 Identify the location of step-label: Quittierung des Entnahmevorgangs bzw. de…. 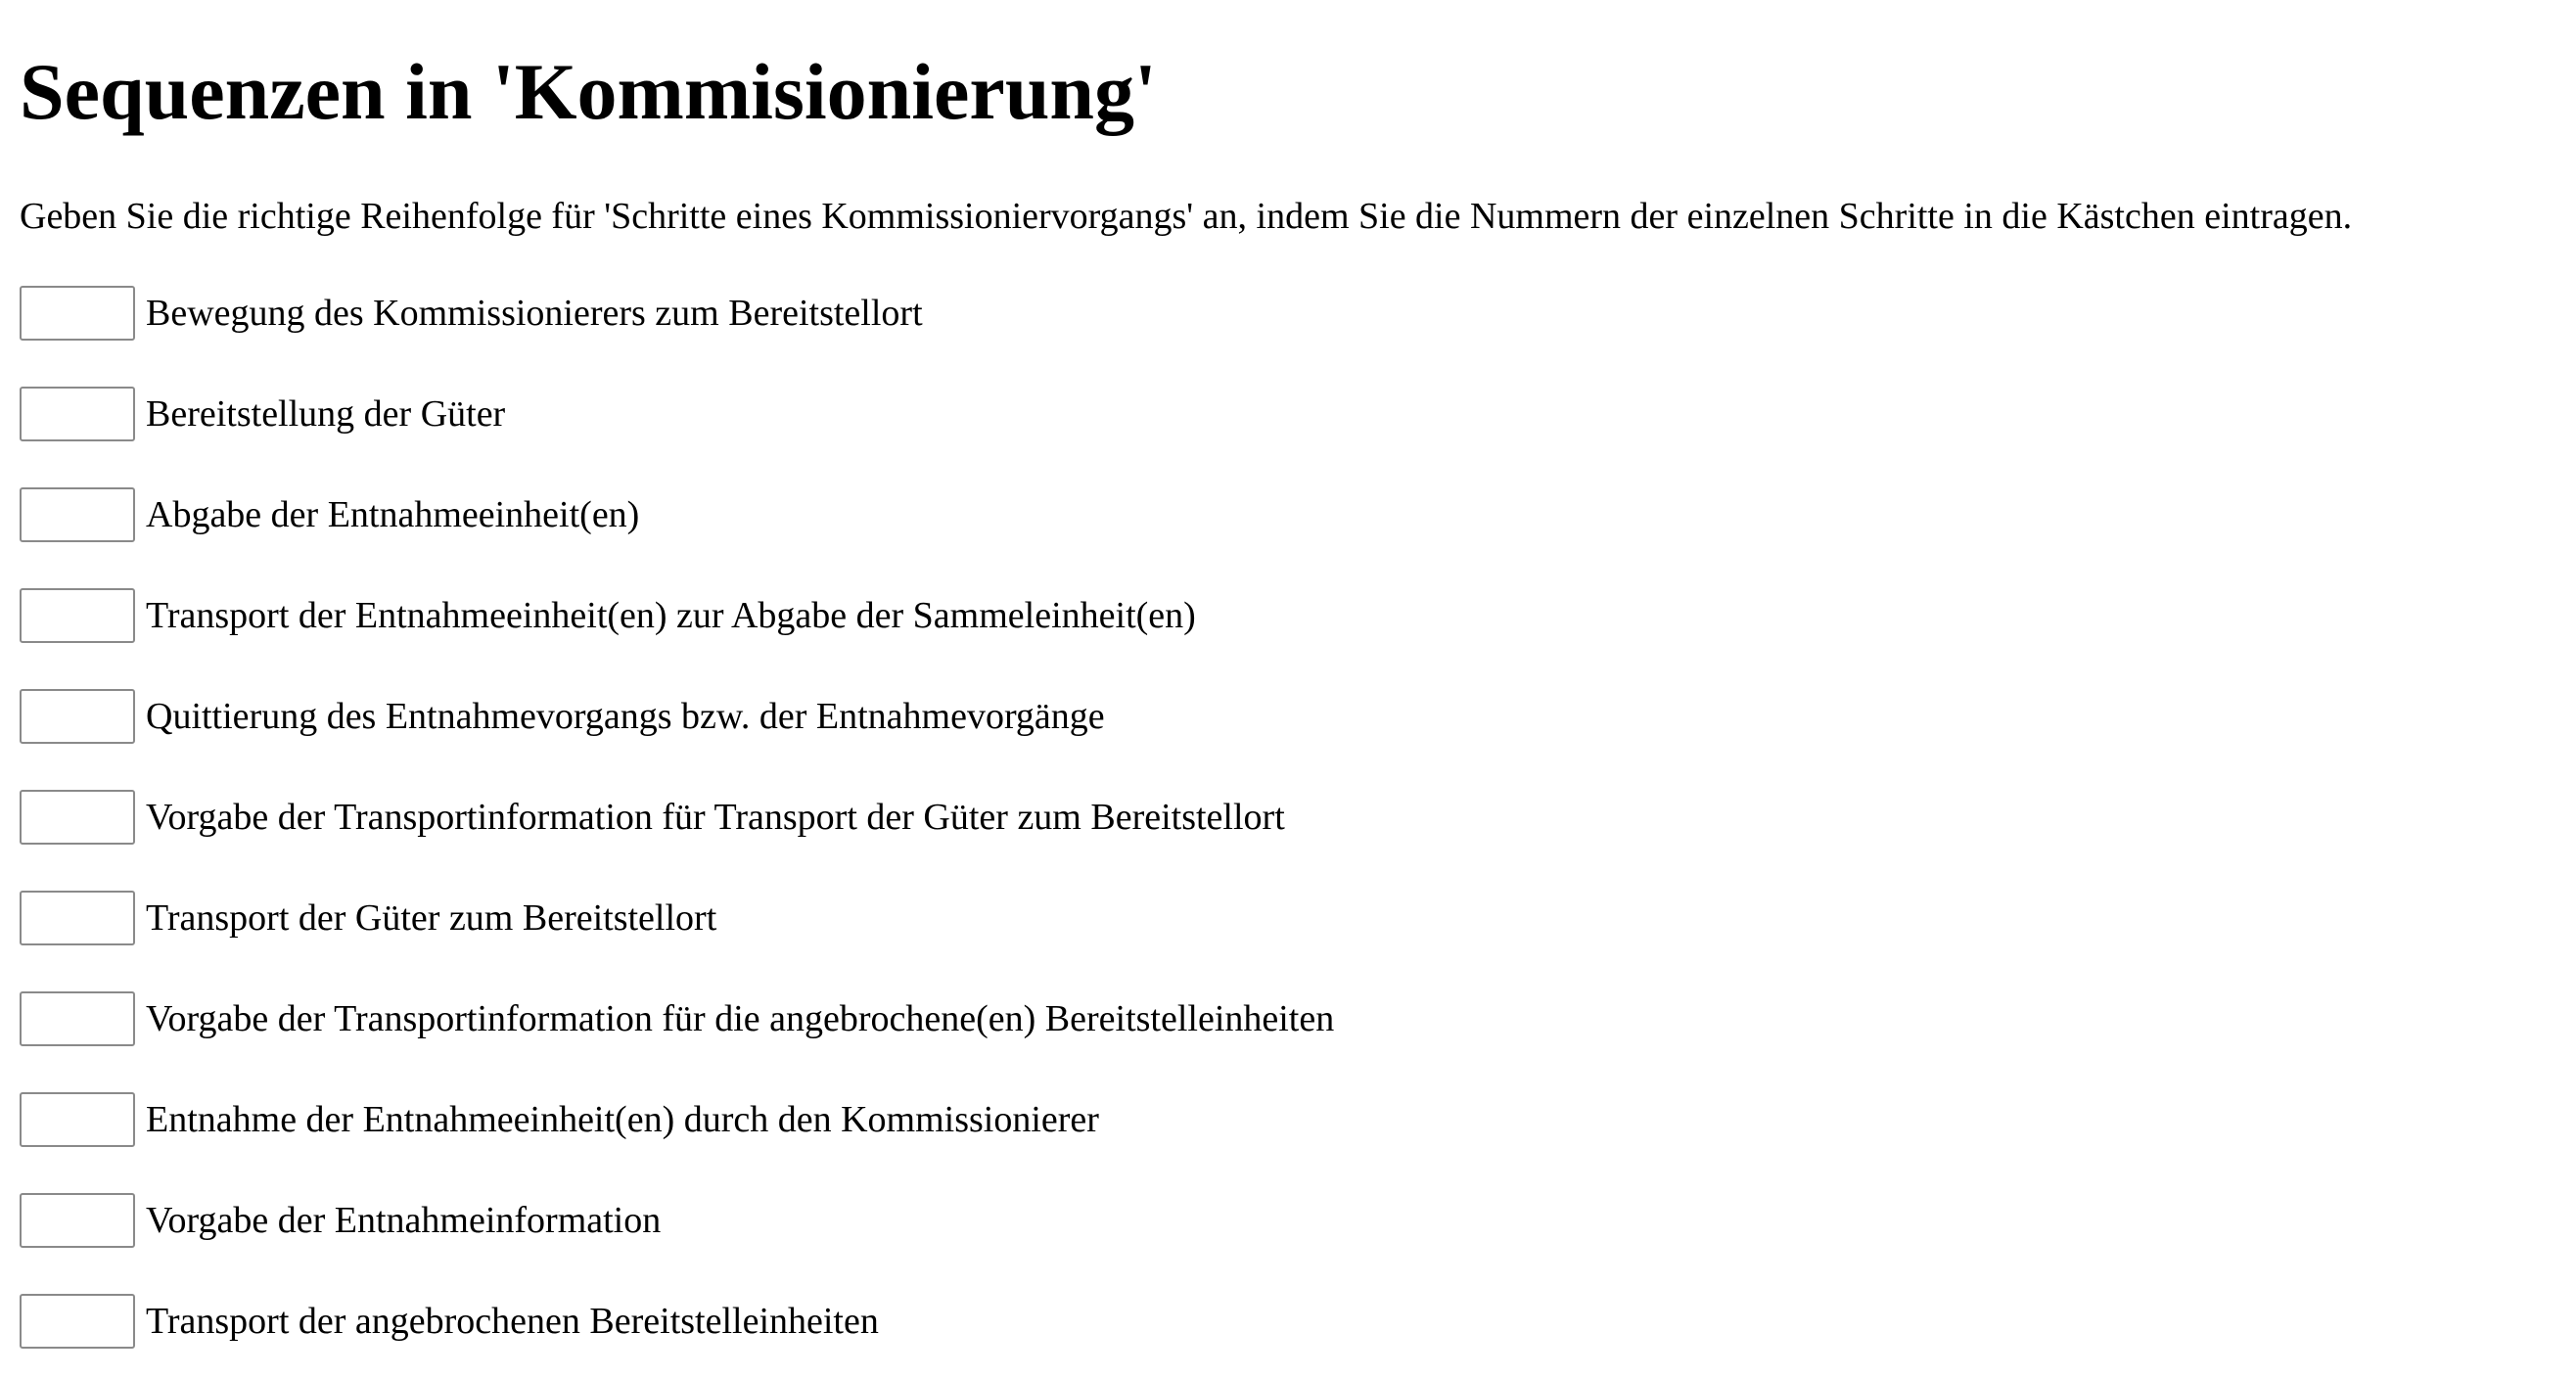
(626, 716).